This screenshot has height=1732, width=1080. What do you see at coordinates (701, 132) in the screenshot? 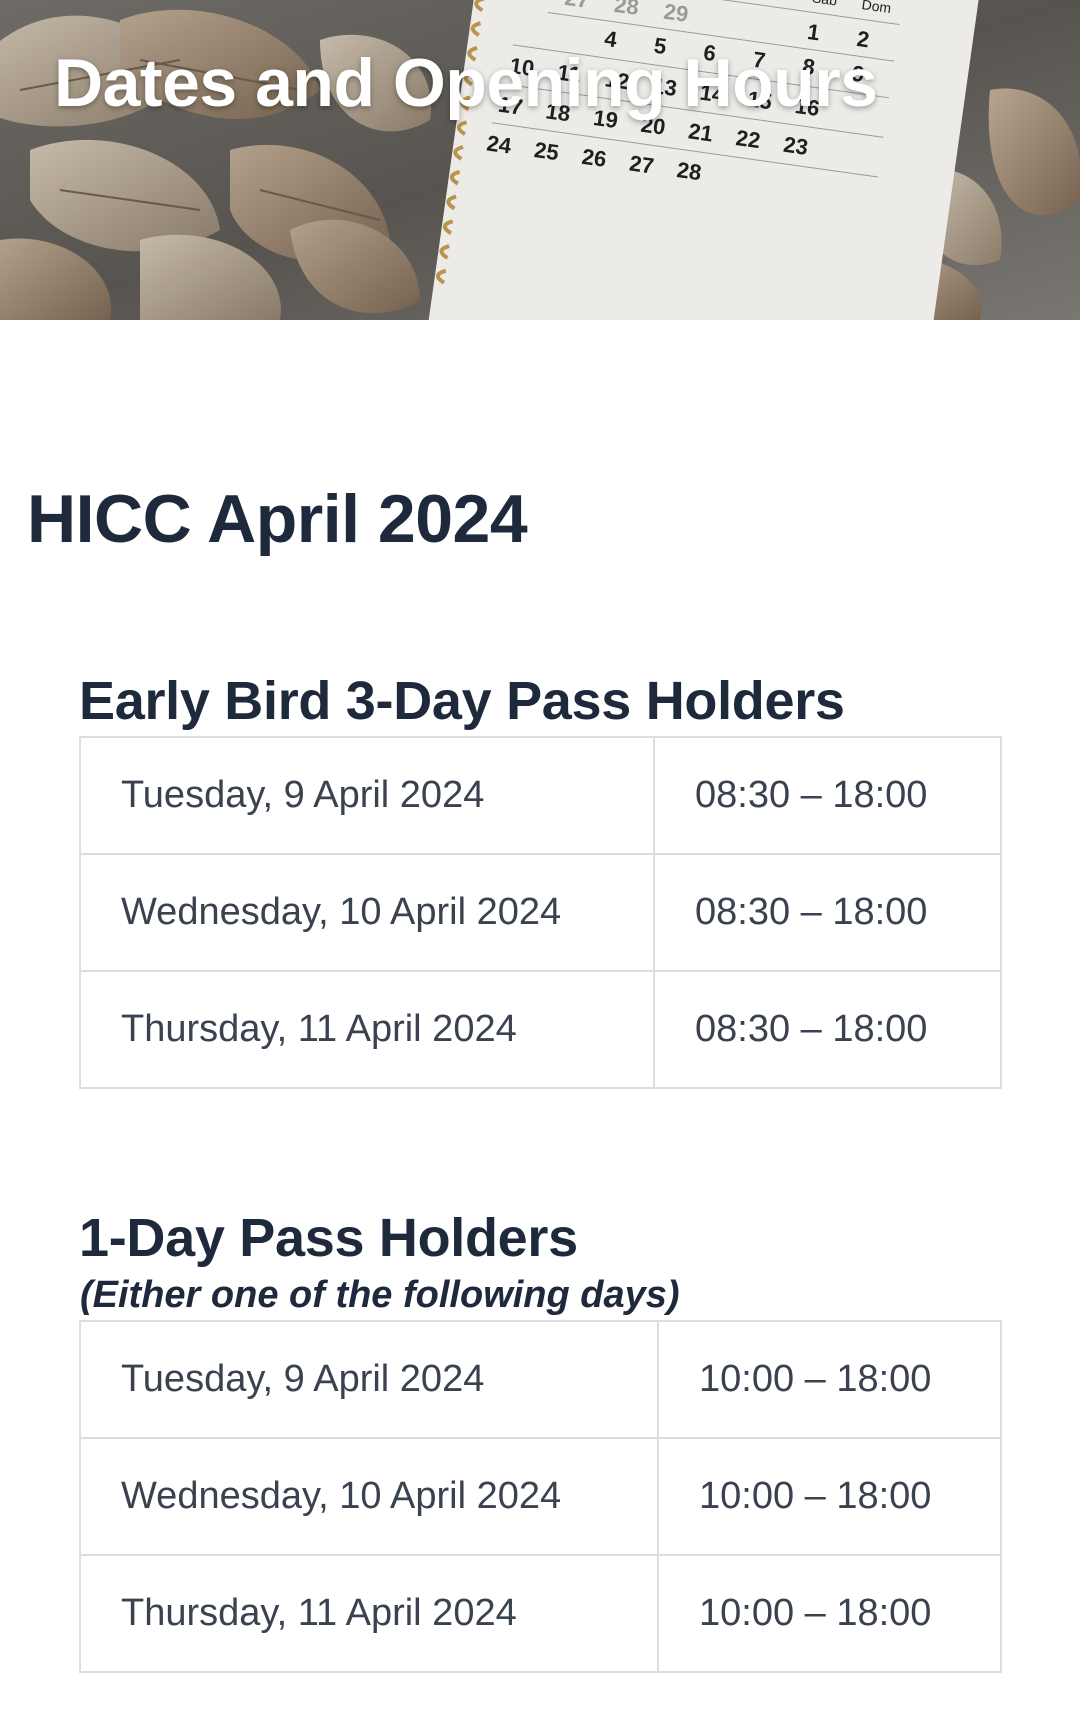
I see `svg-text: 21` at bounding box center [701, 132].